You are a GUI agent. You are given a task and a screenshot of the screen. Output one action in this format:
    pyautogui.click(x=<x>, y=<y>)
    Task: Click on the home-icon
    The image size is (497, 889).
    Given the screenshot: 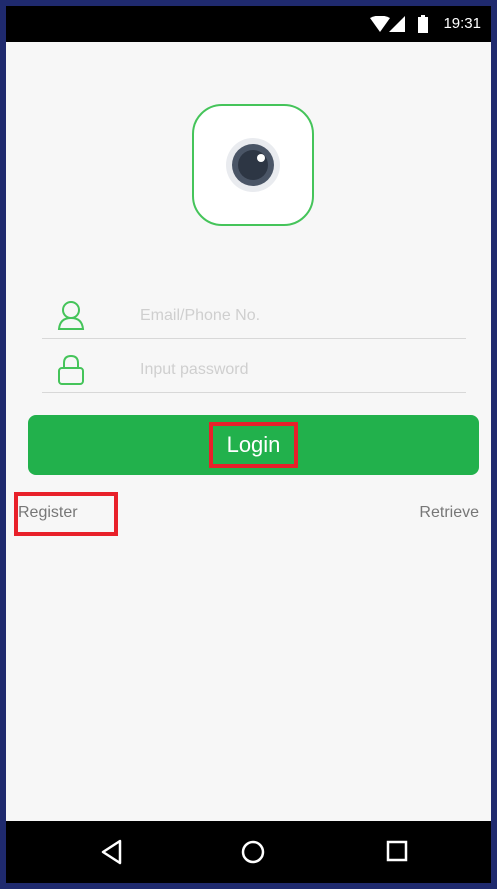 What is the action you would take?
    pyautogui.click(x=253, y=854)
    